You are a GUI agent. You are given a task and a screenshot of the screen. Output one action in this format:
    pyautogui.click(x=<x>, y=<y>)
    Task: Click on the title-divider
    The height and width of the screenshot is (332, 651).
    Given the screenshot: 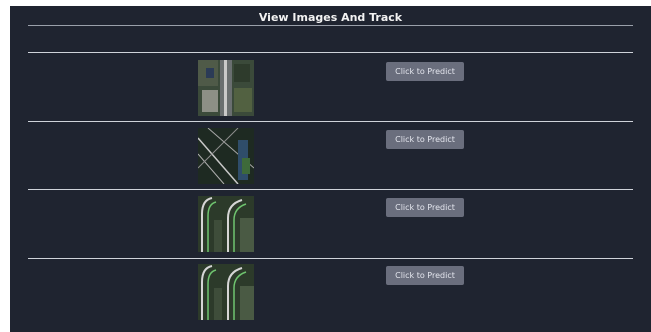 What is the action you would take?
    pyautogui.click(x=330, y=25)
    